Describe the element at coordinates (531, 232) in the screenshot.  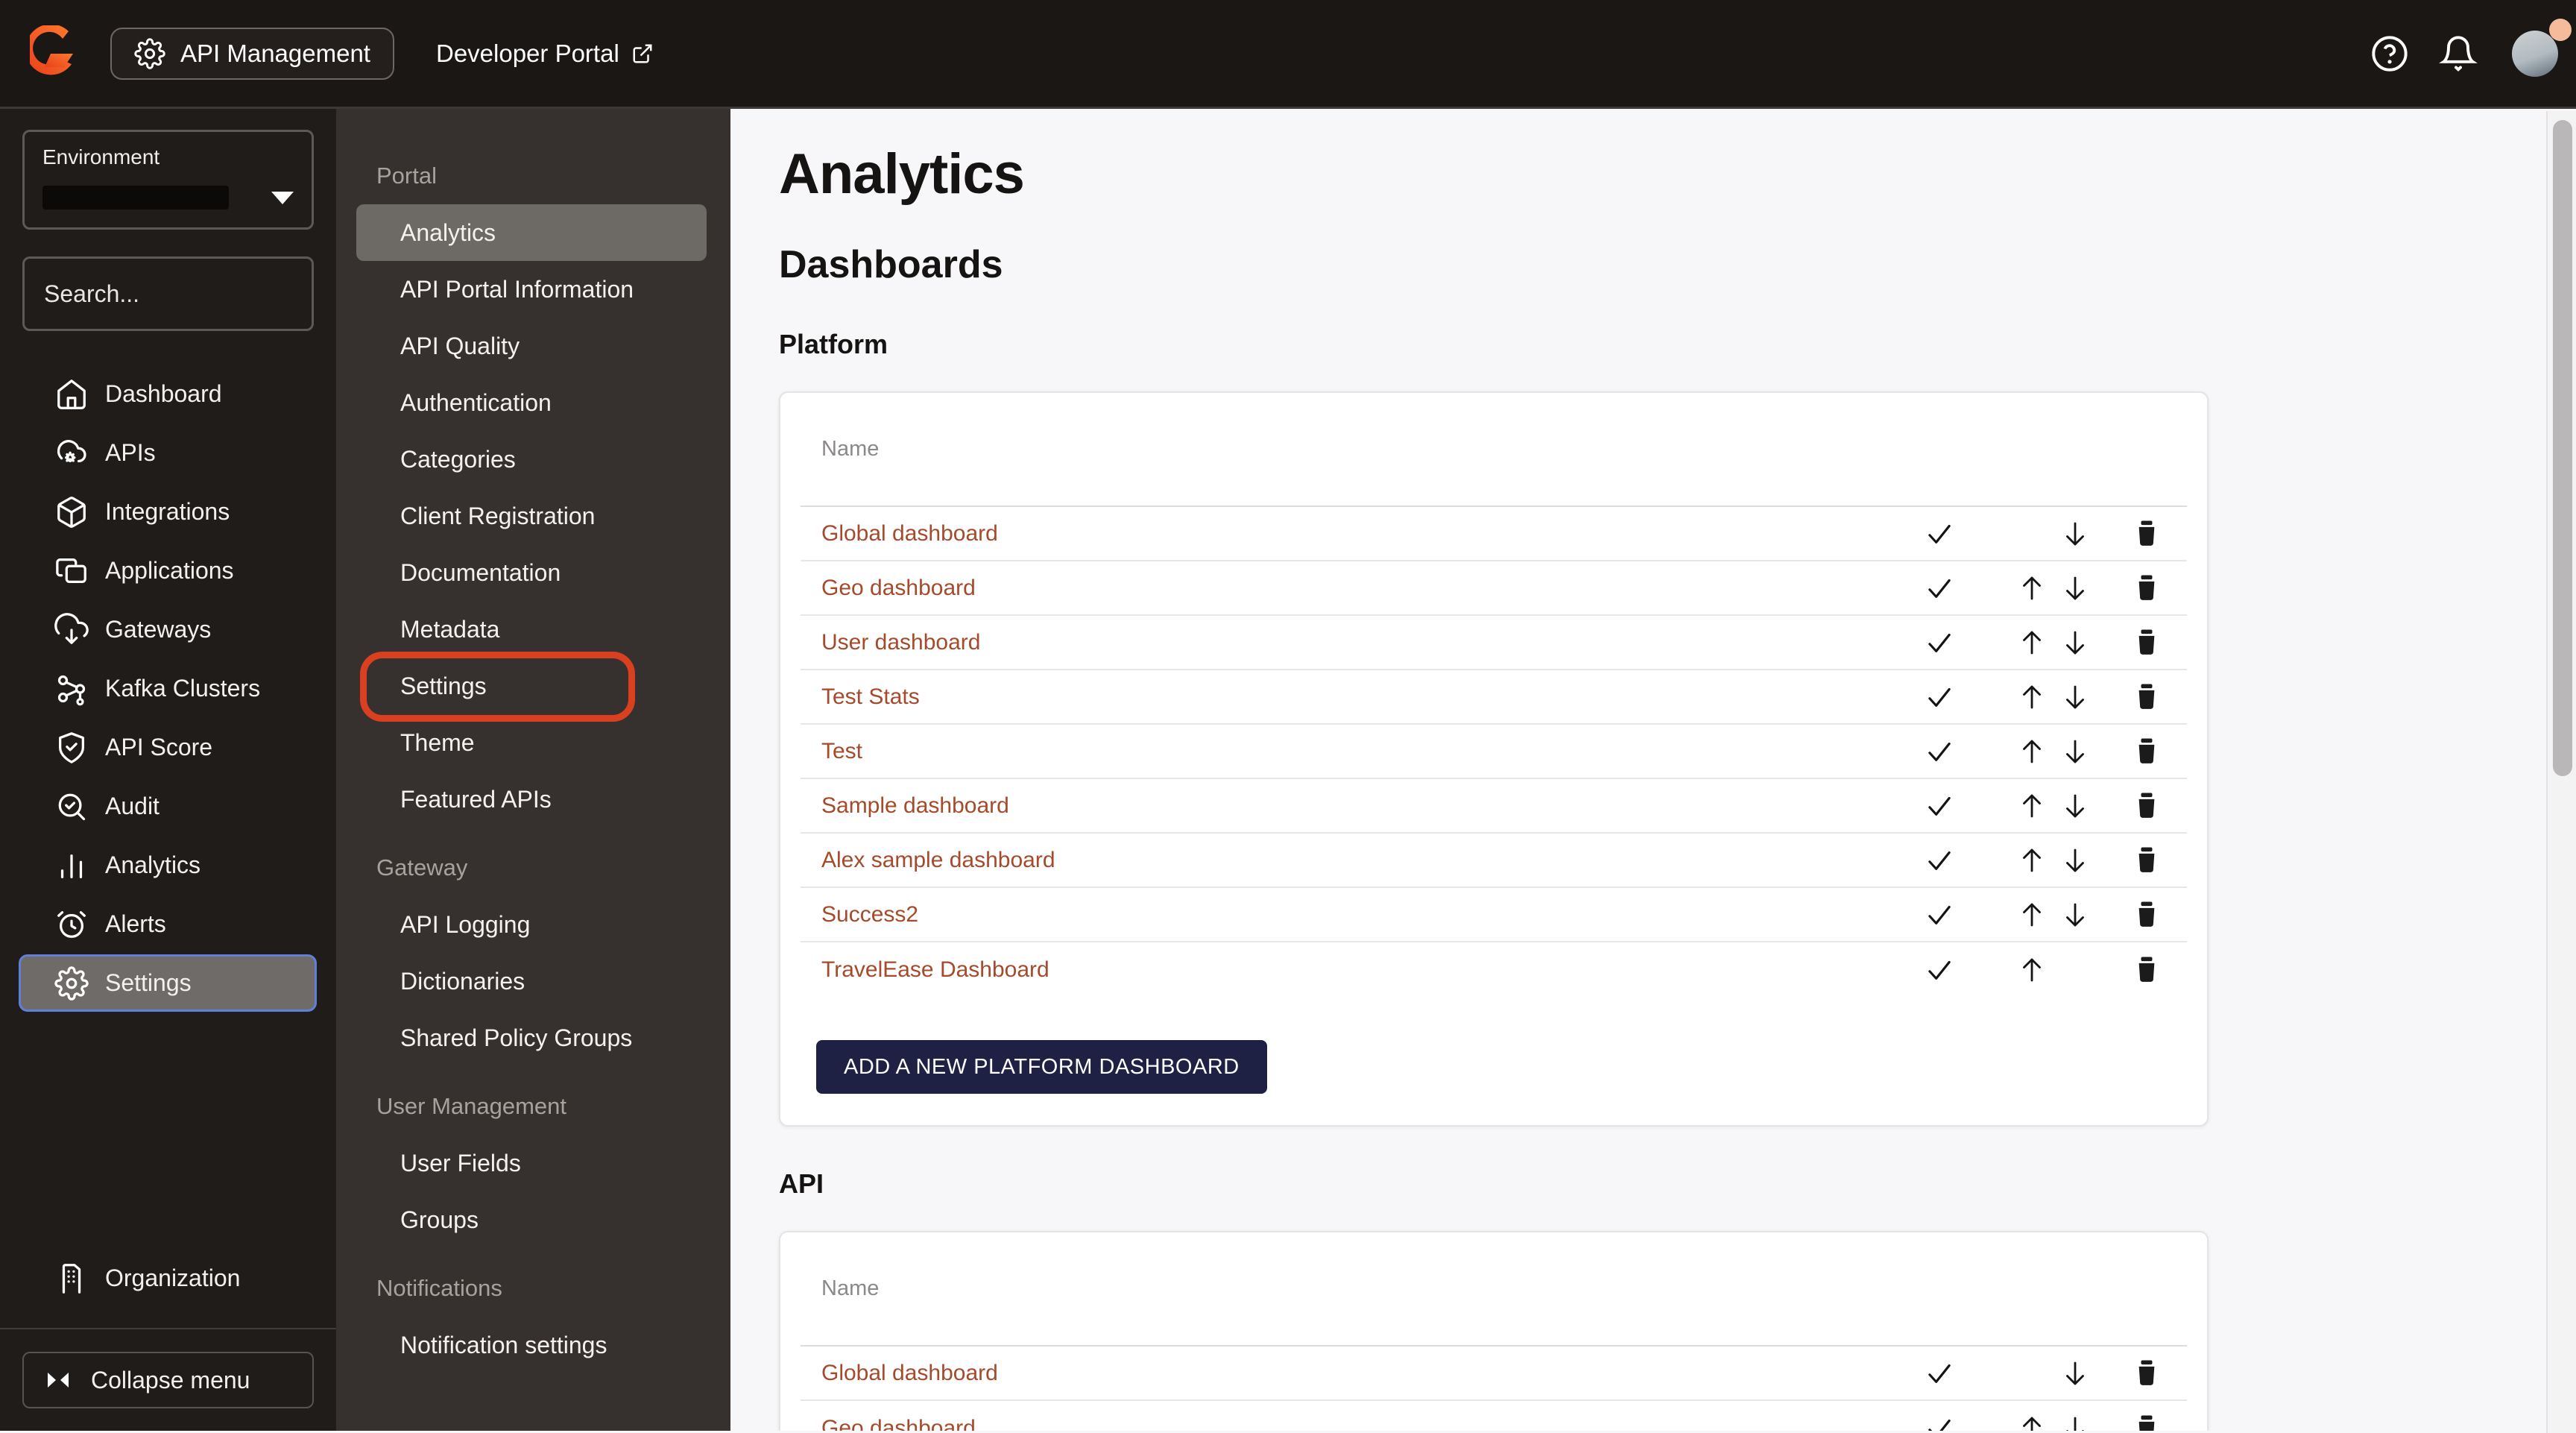
I see `subnav-item-analytics: Analytics` at that location.